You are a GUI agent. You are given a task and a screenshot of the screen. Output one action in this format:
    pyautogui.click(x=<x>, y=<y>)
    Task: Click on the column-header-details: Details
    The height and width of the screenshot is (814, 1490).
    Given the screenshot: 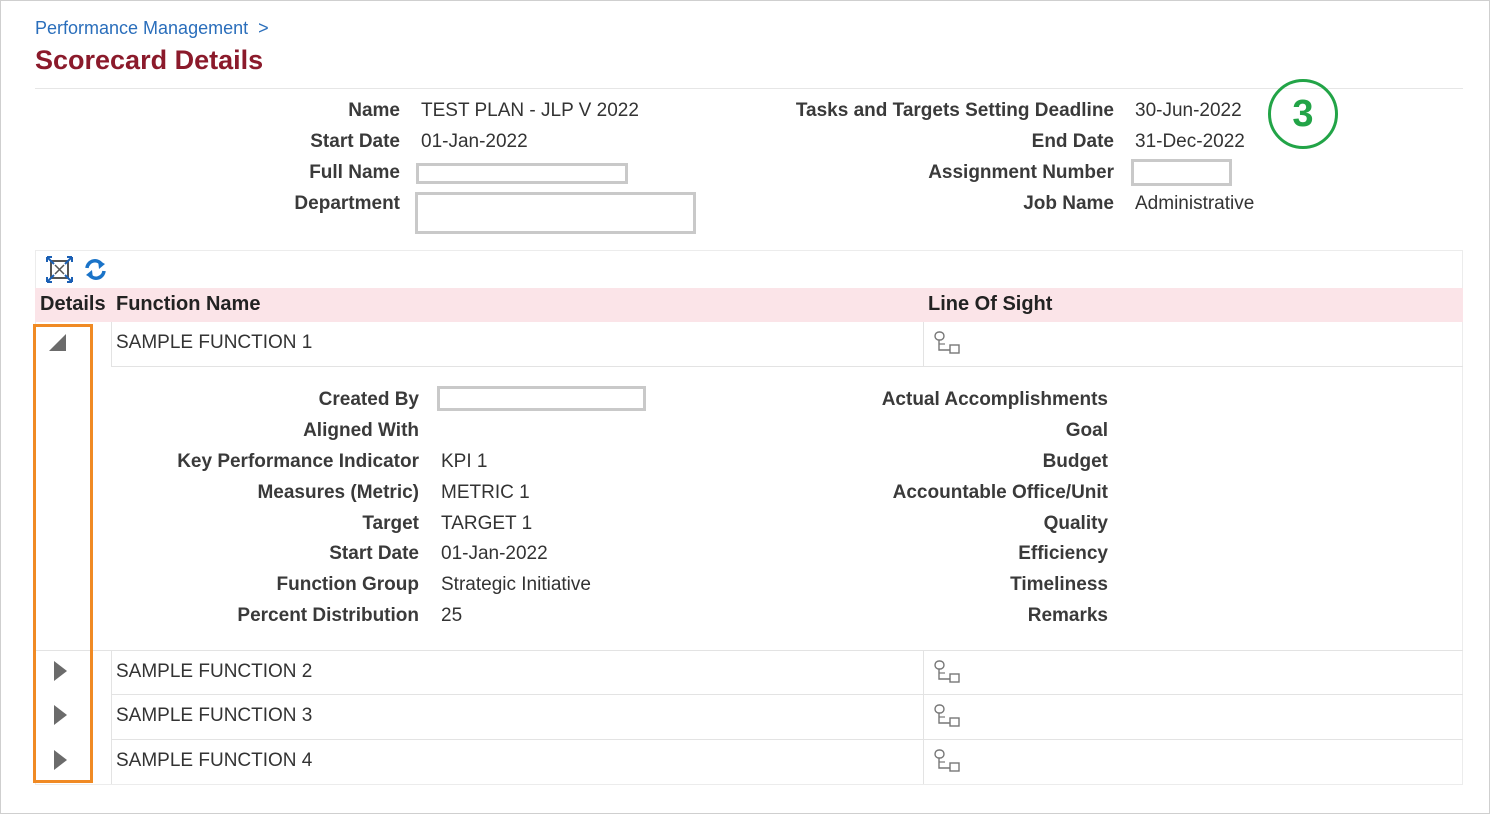 What is the action you would take?
    pyautogui.click(x=73, y=304)
    